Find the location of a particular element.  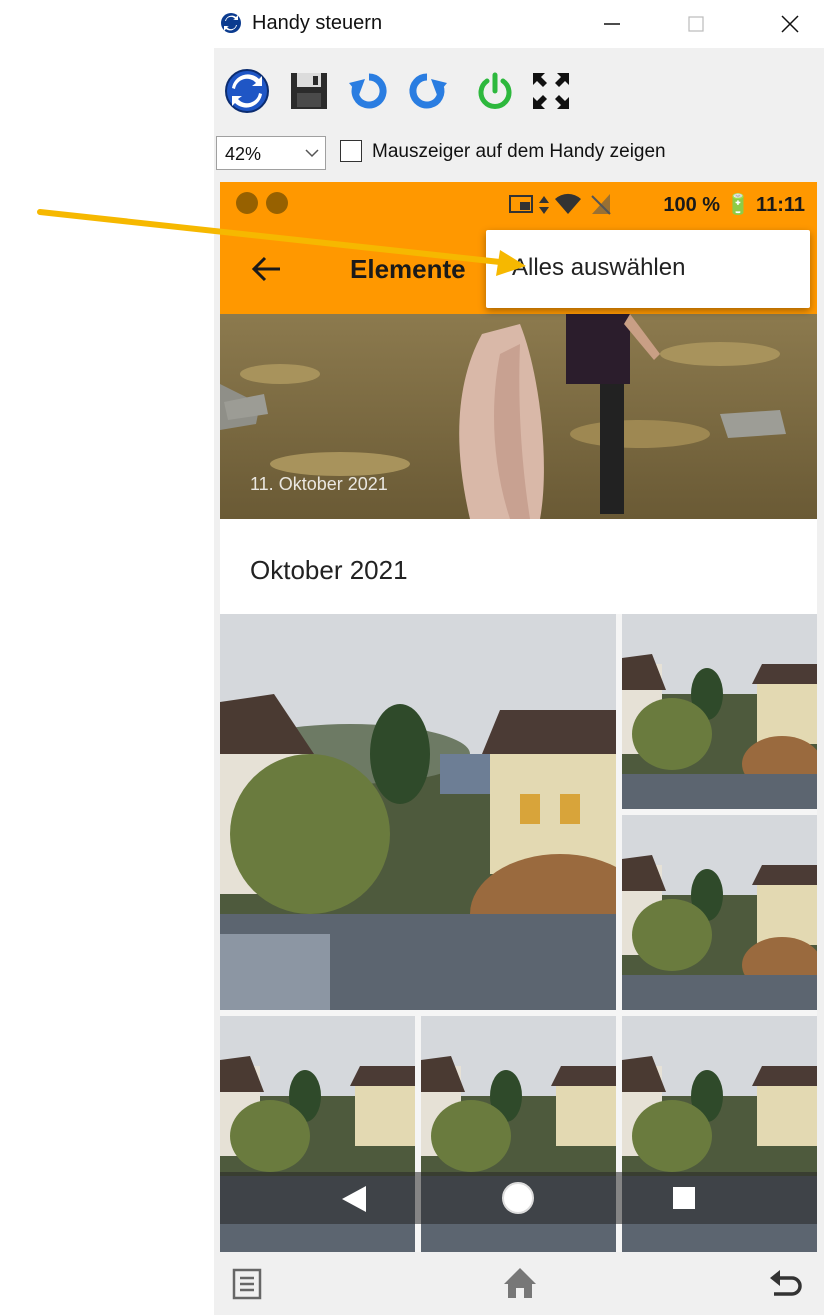

options-row: 42% Mauszeiger auf dem Handy zeigen is located at coordinates (519, 154).